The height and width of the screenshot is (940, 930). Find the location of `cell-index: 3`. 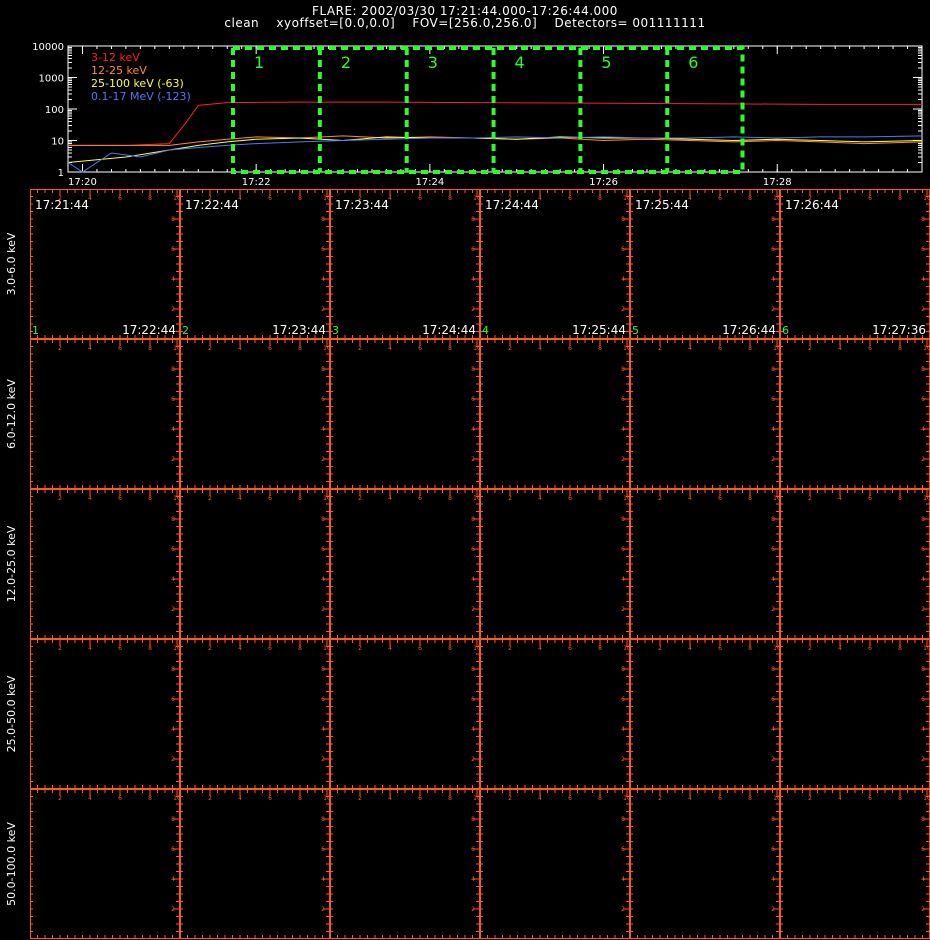

cell-index: 3 is located at coordinates (335, 330).